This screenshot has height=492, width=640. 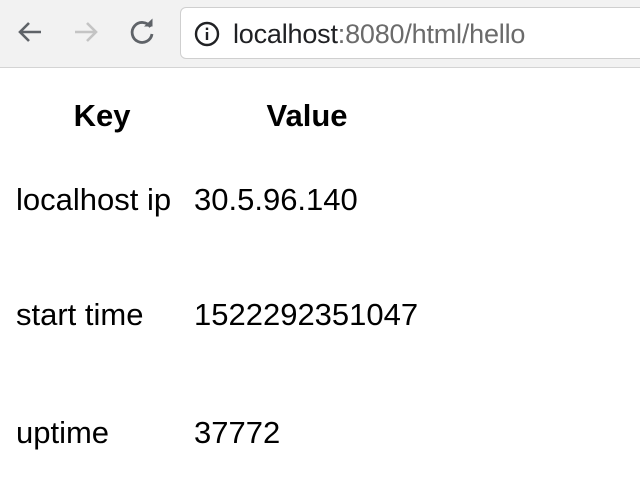 I want to click on table-row: localhost ip 30.5.96.140, so click(x=218, y=200).